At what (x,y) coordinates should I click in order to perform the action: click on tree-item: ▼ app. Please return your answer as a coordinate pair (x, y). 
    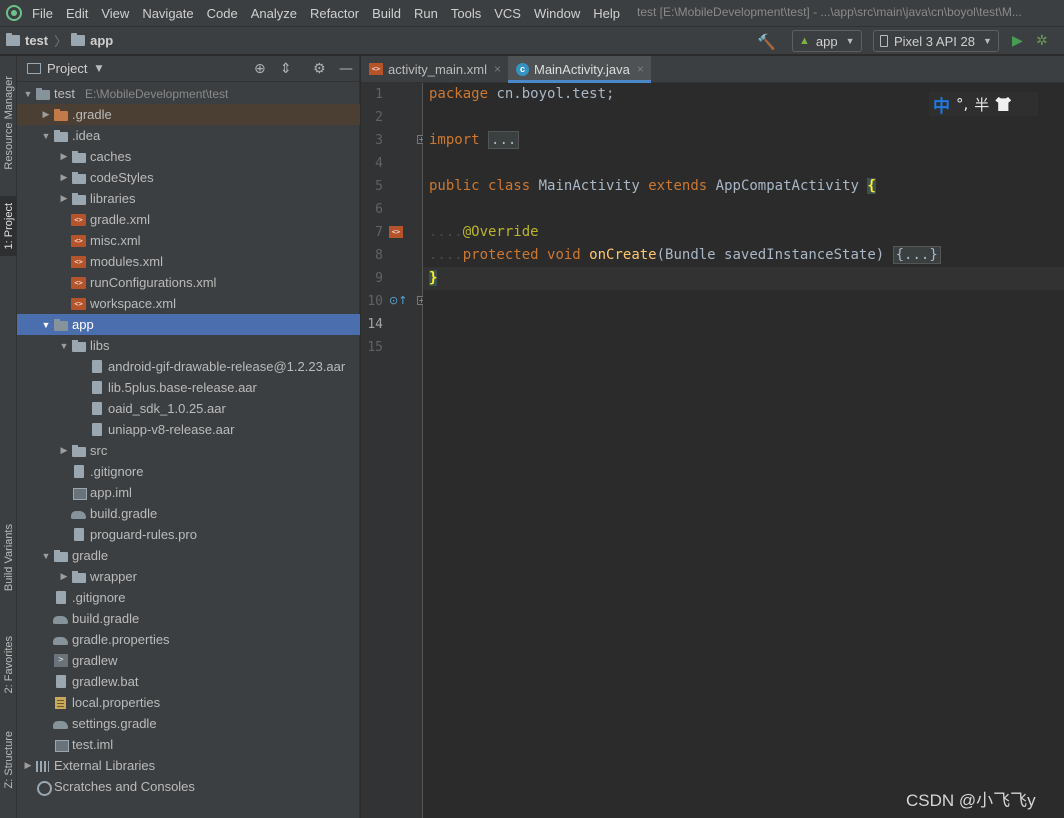
    Looking at the image, I should click on (188, 324).